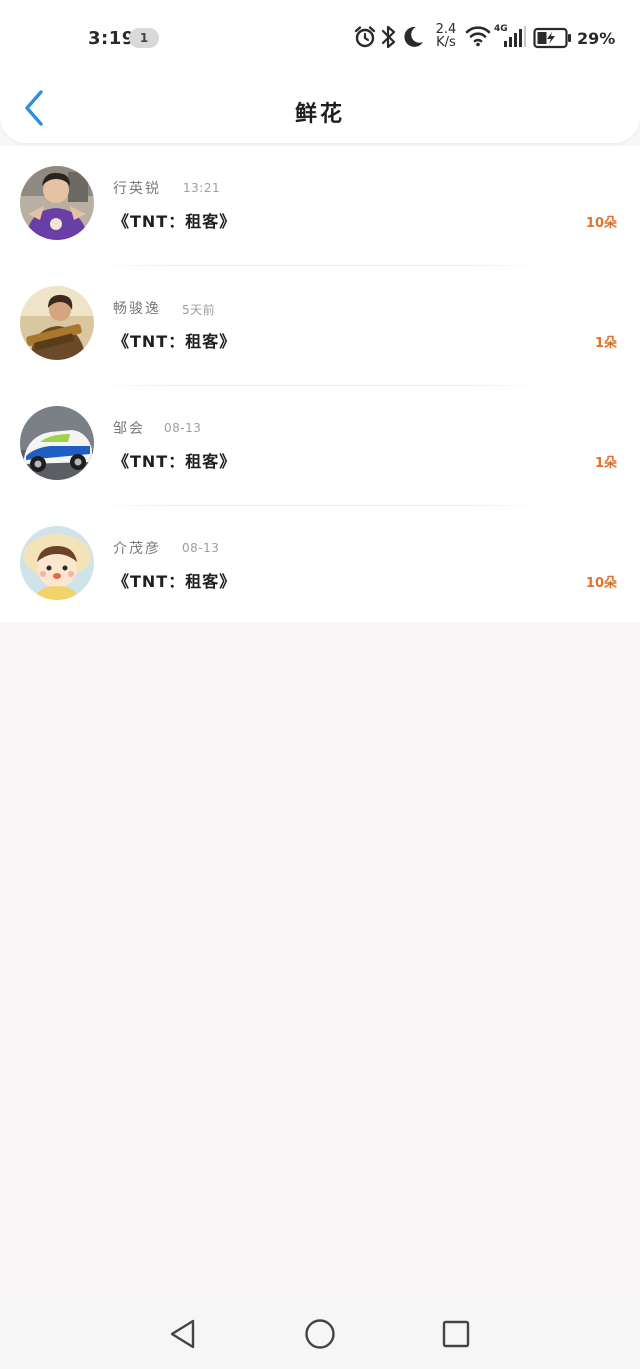 The width and height of the screenshot is (640, 1369). I want to click on nav-recents-button, so click(456, 1334).